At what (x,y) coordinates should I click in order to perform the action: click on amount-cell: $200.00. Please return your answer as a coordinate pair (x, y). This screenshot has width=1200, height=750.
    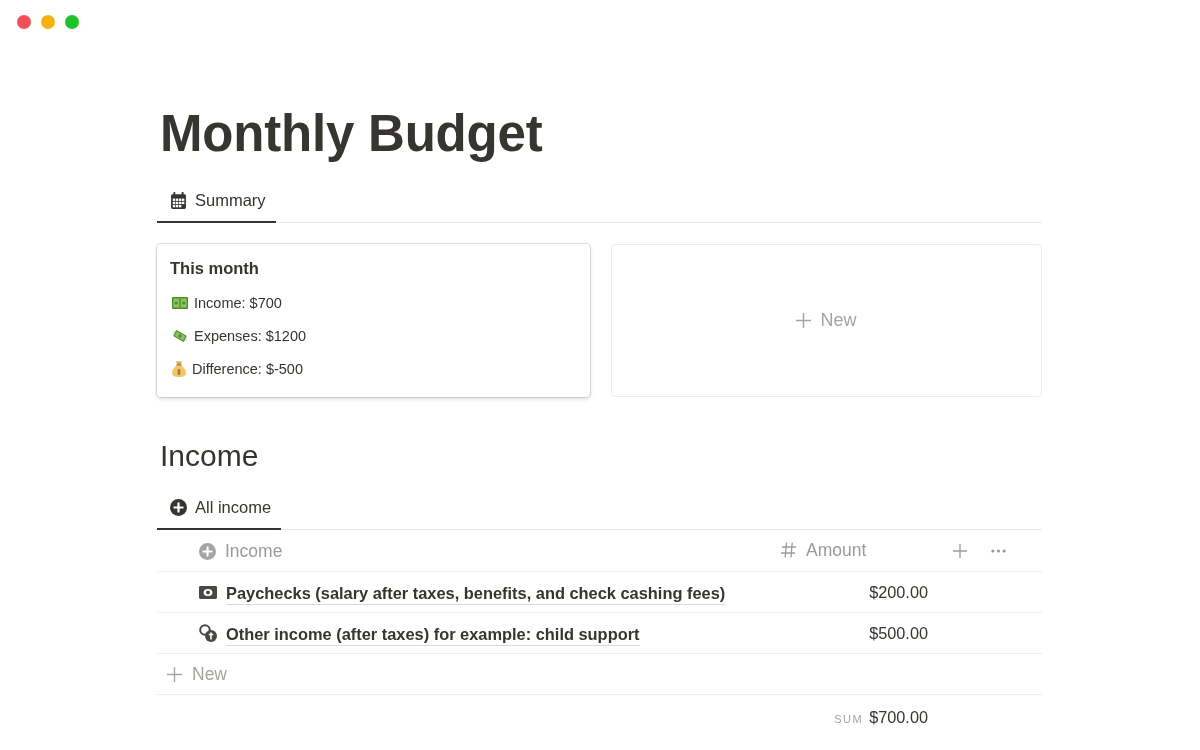
    Looking at the image, I should click on (898, 592).